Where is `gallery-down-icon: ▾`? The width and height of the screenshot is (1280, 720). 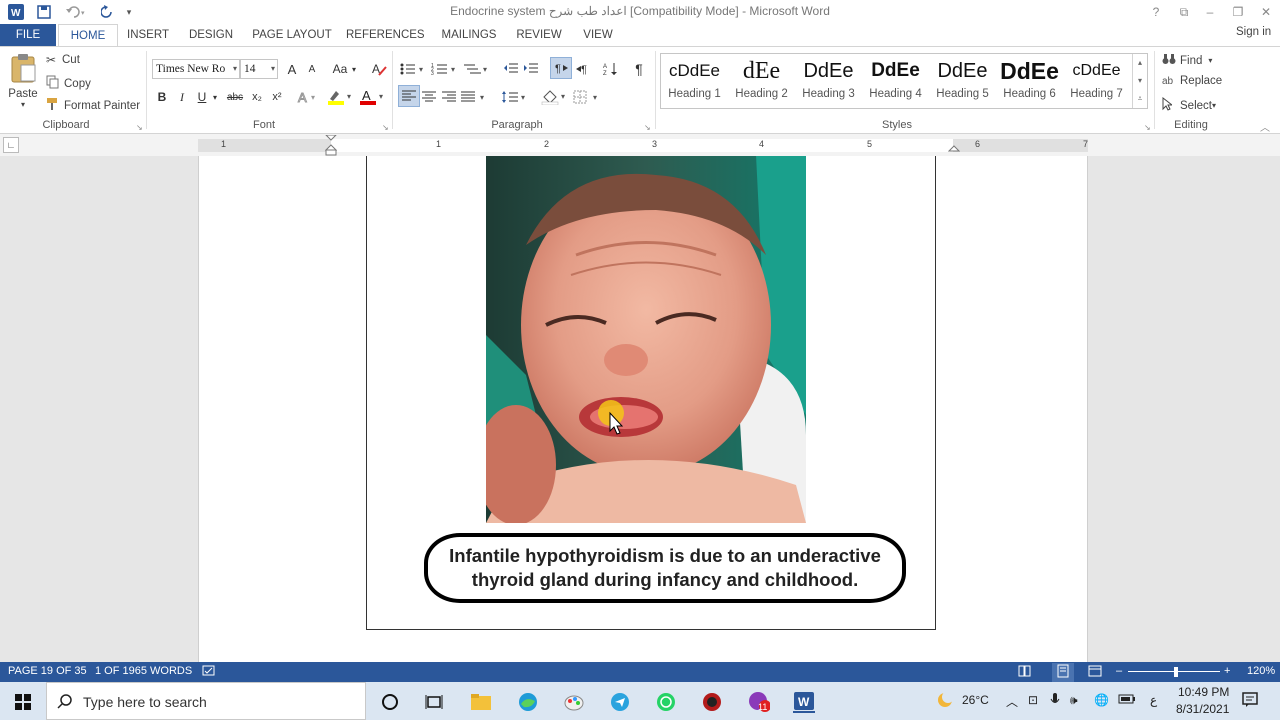 gallery-down-icon: ▾ is located at coordinates (1139, 81).